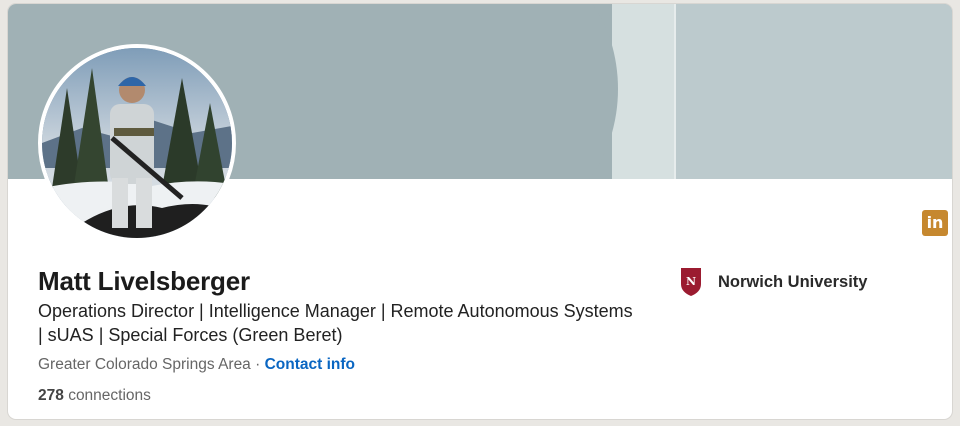 This screenshot has width=960, height=426. I want to click on contact-info-link: Contact info, so click(310, 364).